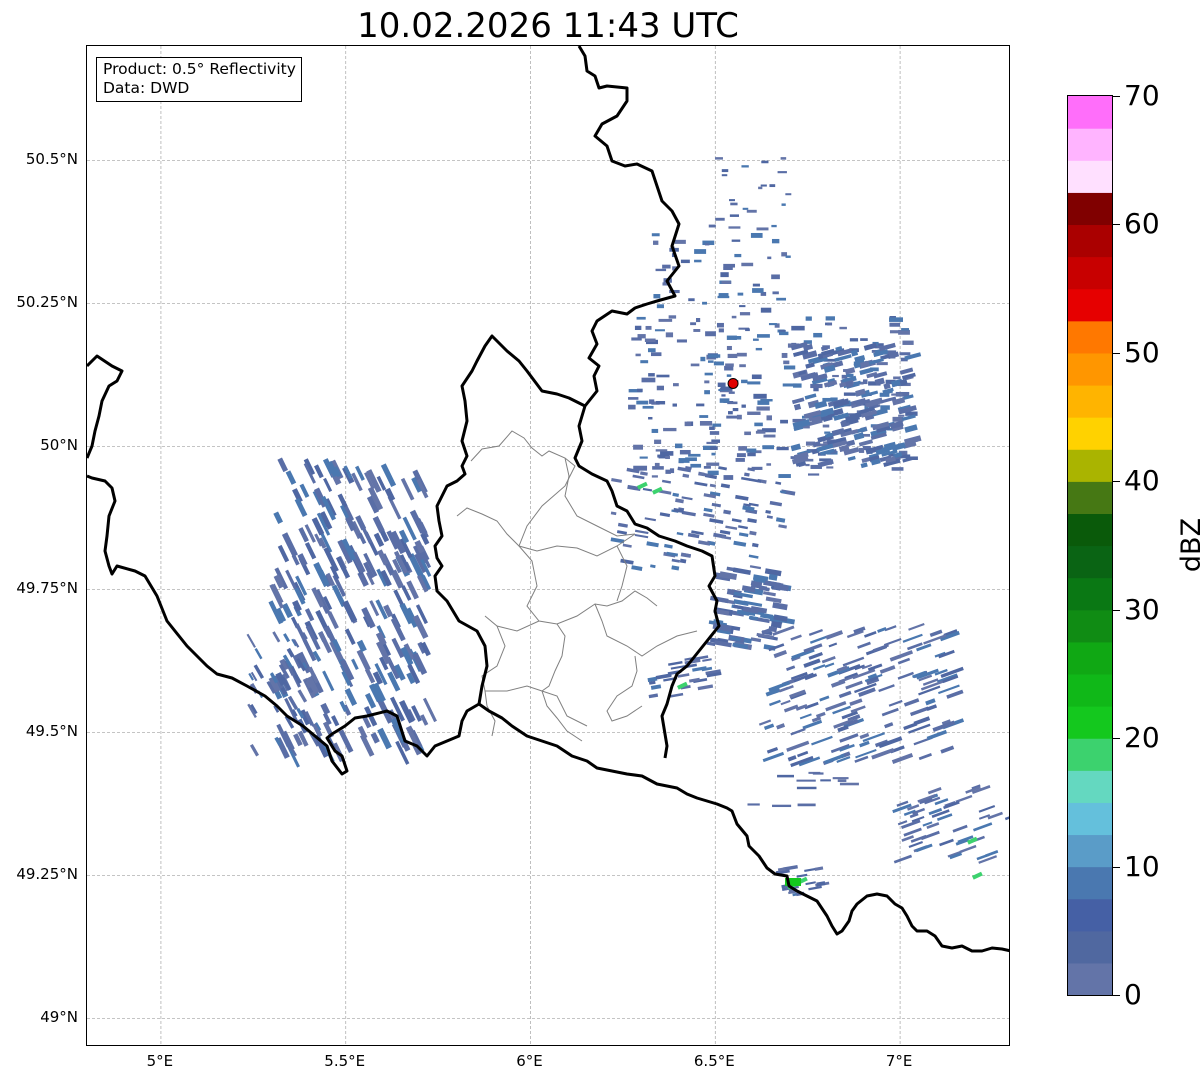 This screenshot has width=1202, height=1081. What do you see at coordinates (714, 1061) in the screenshot?
I see `lon-tick-label: 6.5°E` at bounding box center [714, 1061].